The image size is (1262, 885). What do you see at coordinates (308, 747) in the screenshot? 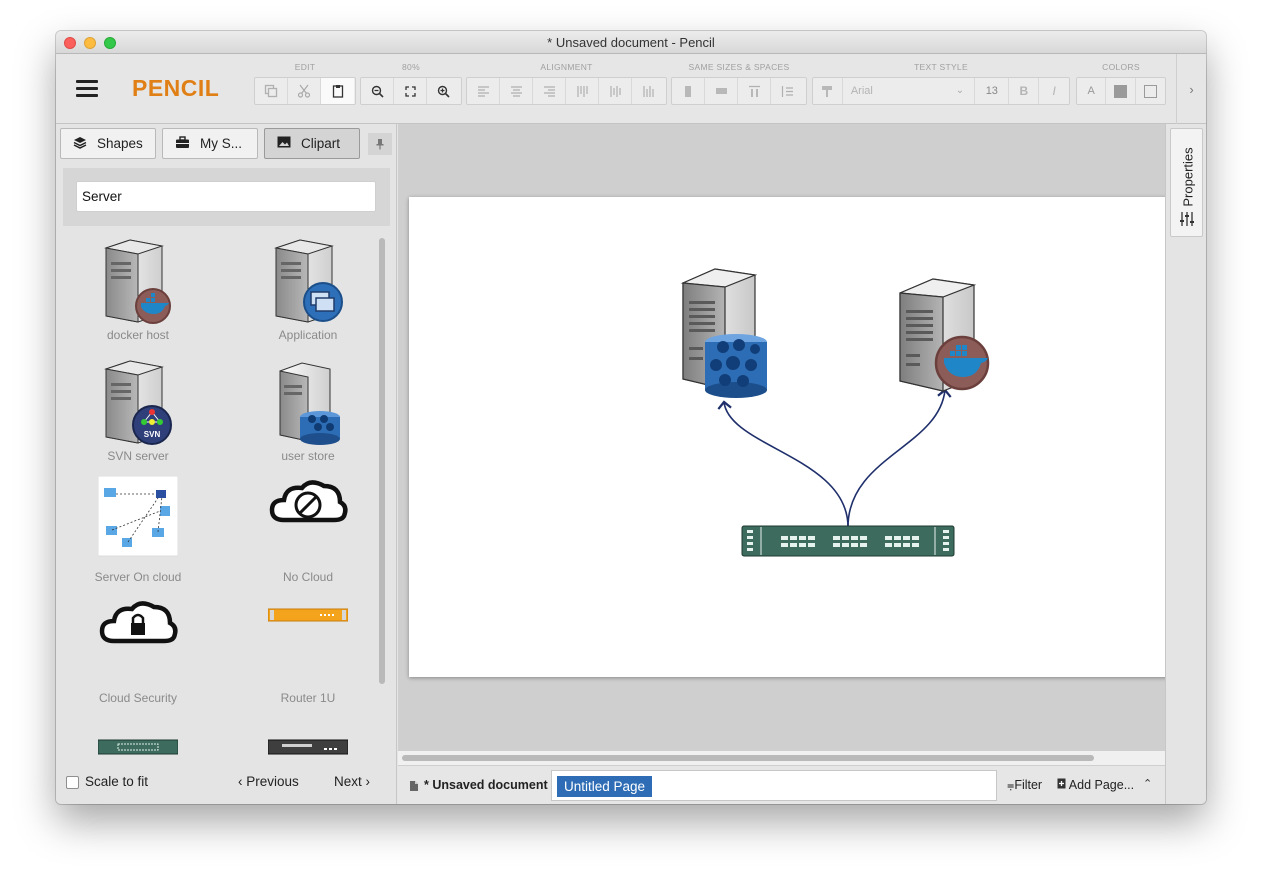
I see `switch-dark-icon` at bounding box center [308, 747].